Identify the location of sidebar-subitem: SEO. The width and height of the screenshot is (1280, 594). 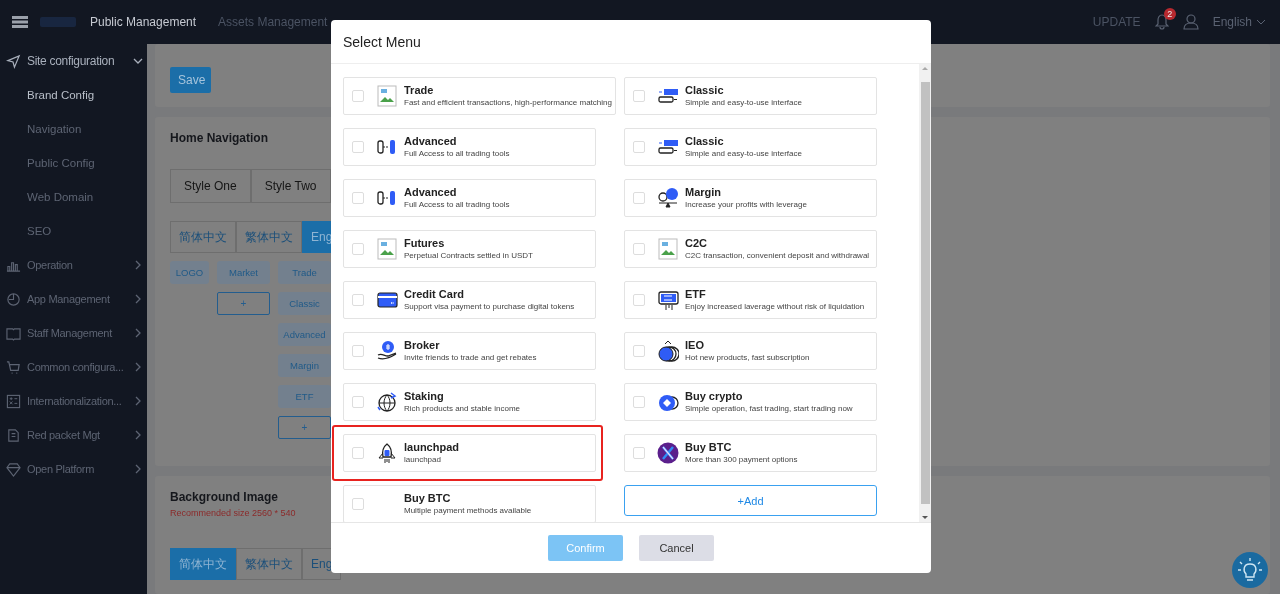
(39, 231).